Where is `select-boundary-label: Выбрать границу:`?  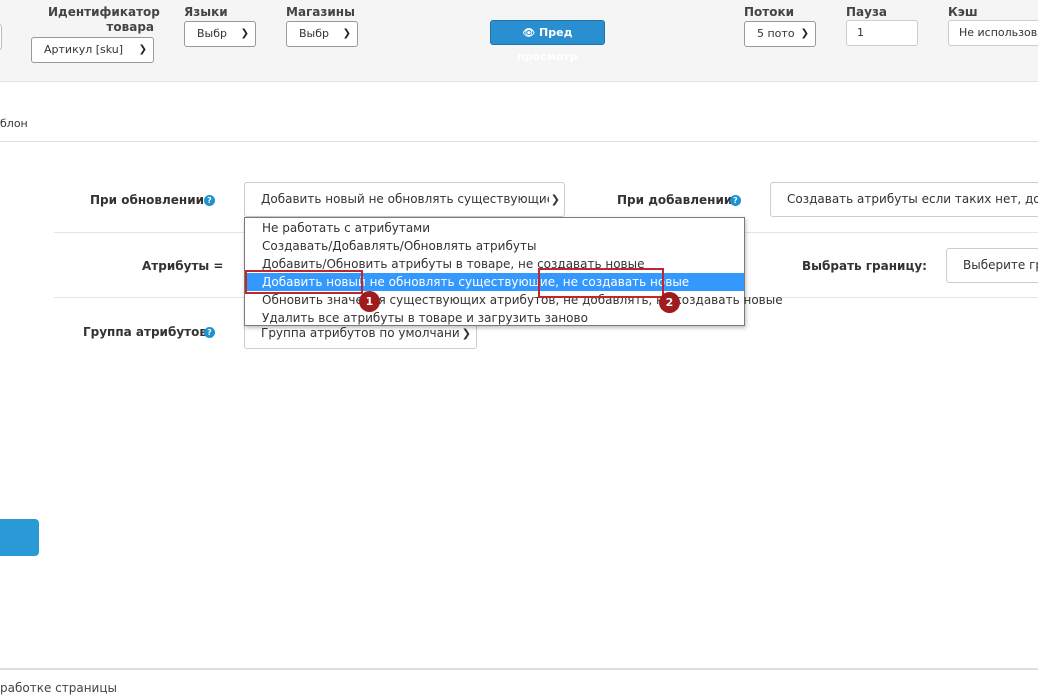
select-boundary-label: Выбрать границу: is located at coordinates (864, 266).